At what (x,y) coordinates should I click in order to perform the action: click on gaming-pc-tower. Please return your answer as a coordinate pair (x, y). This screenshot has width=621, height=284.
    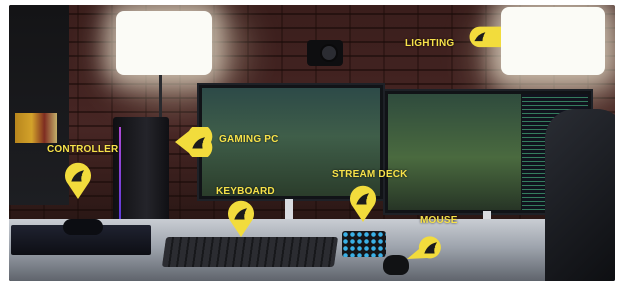
    Looking at the image, I should click on (141, 173).